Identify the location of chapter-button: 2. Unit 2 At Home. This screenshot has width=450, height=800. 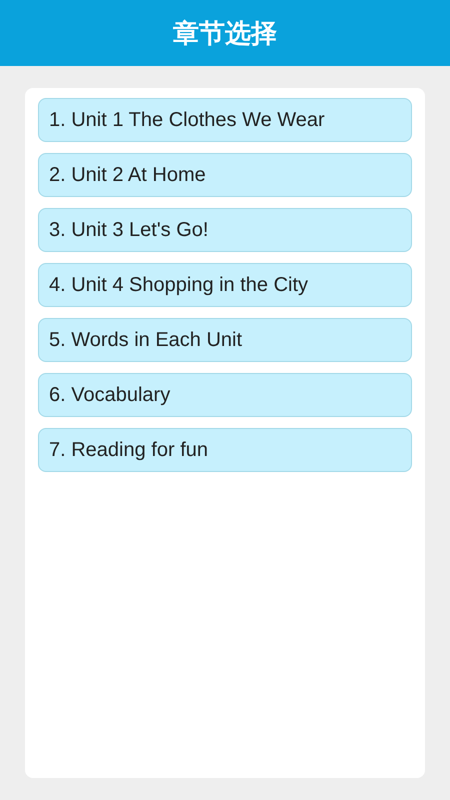
(225, 175).